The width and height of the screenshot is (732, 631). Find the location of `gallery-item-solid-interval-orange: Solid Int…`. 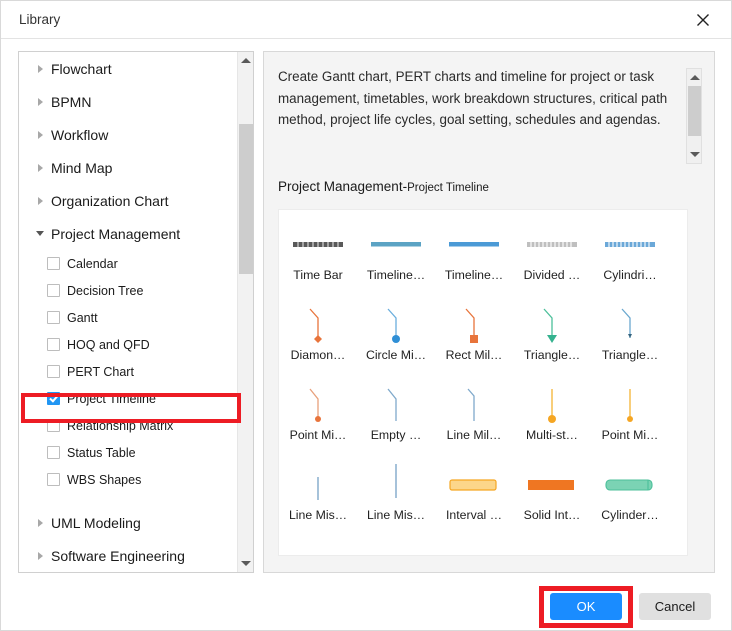

gallery-item-solid-interval-orange: Solid Int… is located at coordinates (552, 502).